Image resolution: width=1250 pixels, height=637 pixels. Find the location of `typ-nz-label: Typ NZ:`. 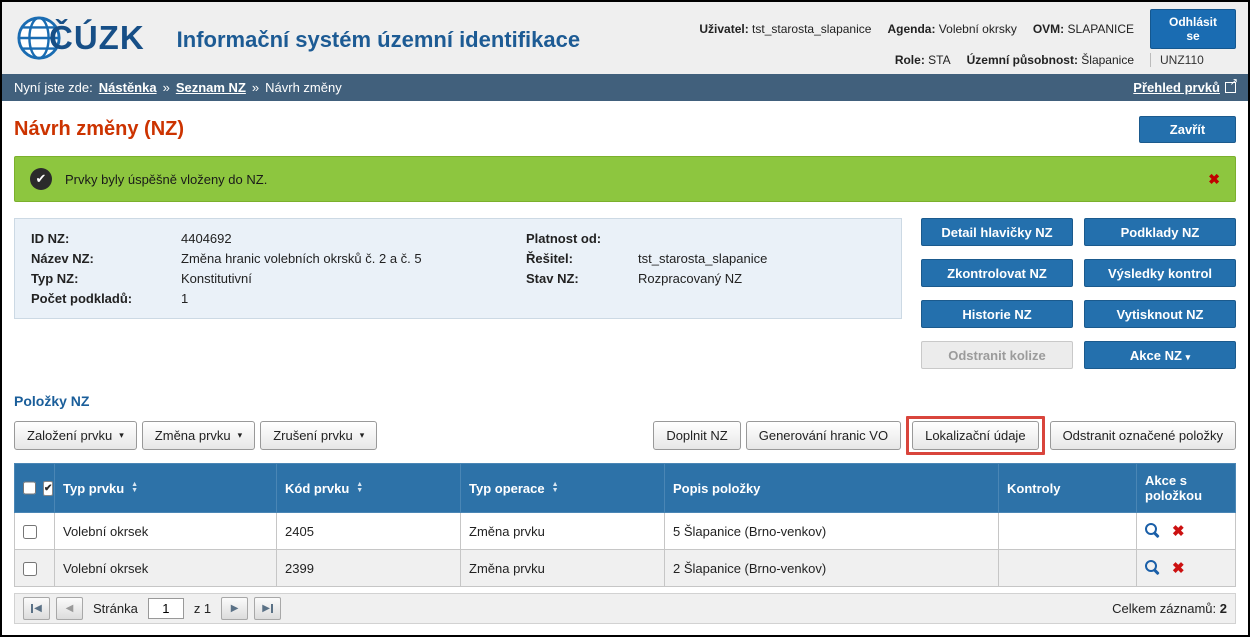

typ-nz-label: Typ NZ: is located at coordinates (55, 278).